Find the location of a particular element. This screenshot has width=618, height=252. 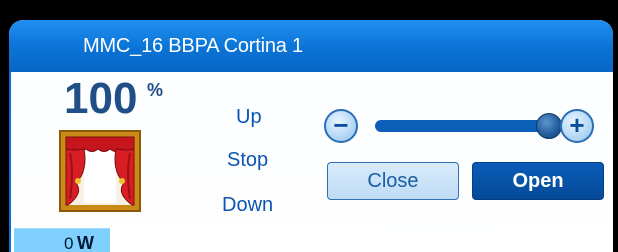

up-command: Up is located at coordinates (249, 117).